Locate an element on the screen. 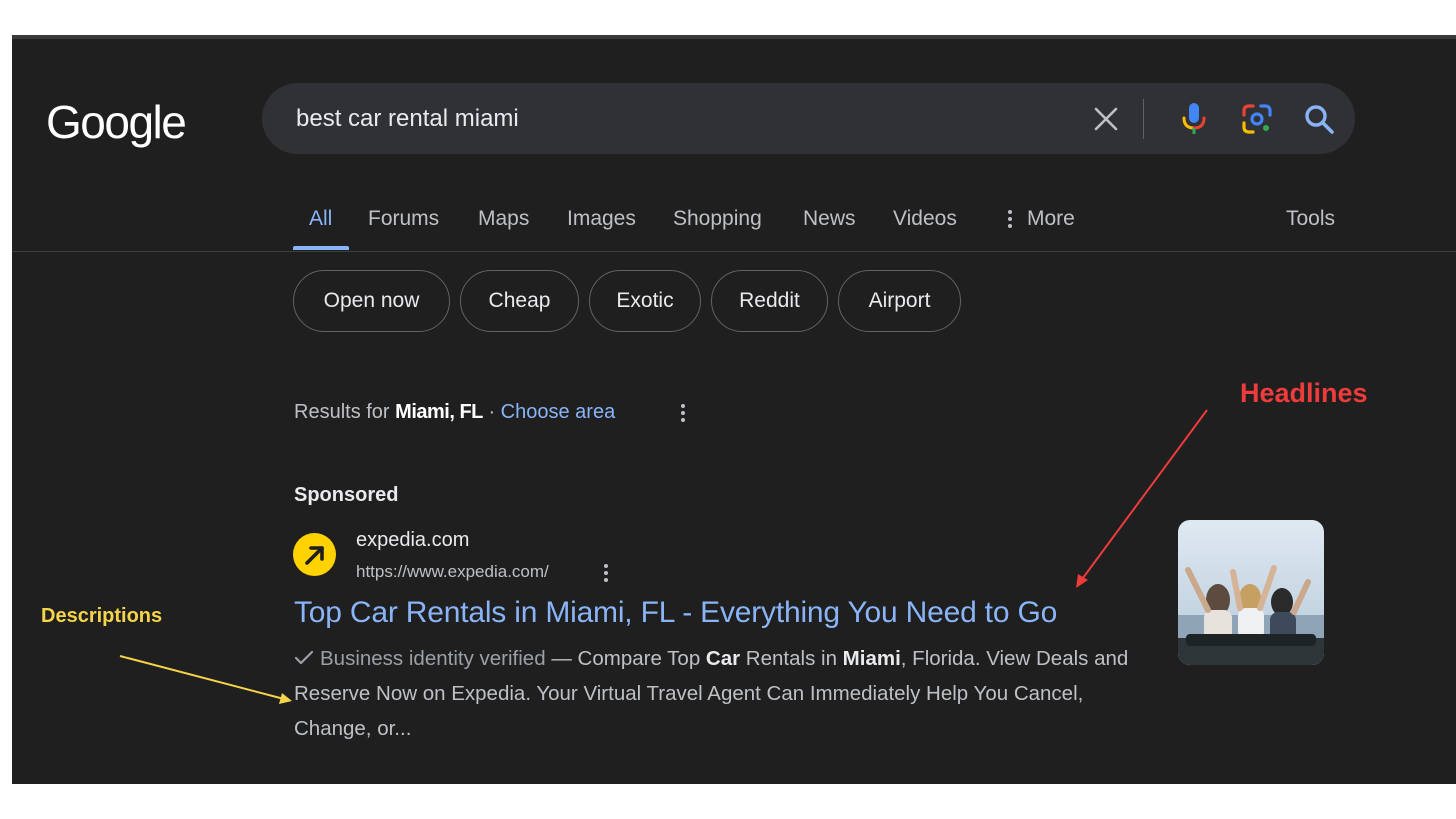 The width and height of the screenshot is (1456, 819). desc-bold-miami: Miami is located at coordinates (871, 658).